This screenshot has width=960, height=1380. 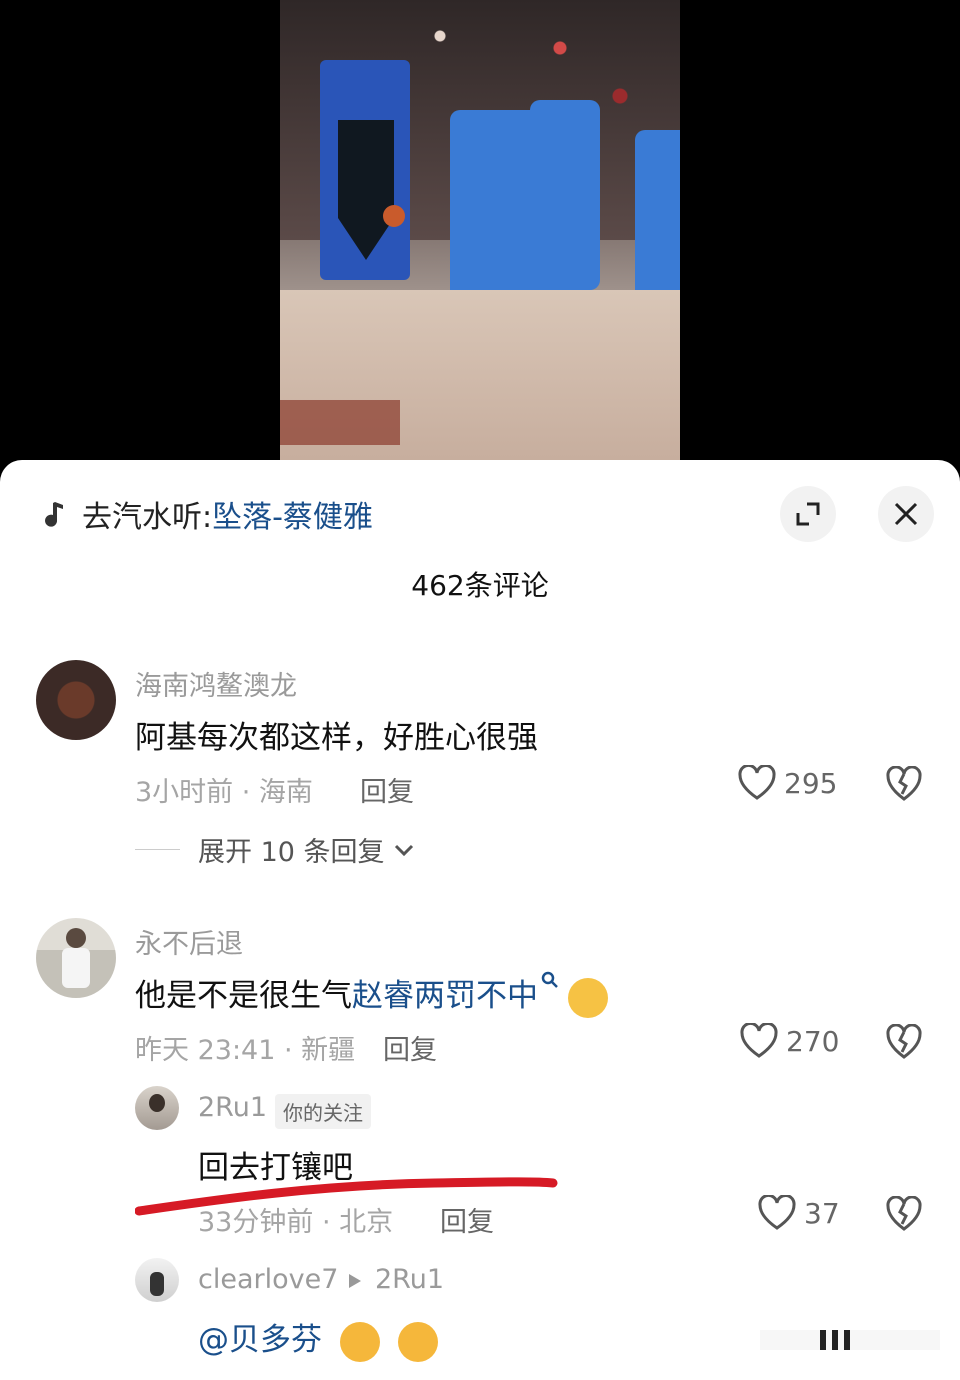 What do you see at coordinates (822, 1213) in the screenshot?
I see `like-count: 37` at bounding box center [822, 1213].